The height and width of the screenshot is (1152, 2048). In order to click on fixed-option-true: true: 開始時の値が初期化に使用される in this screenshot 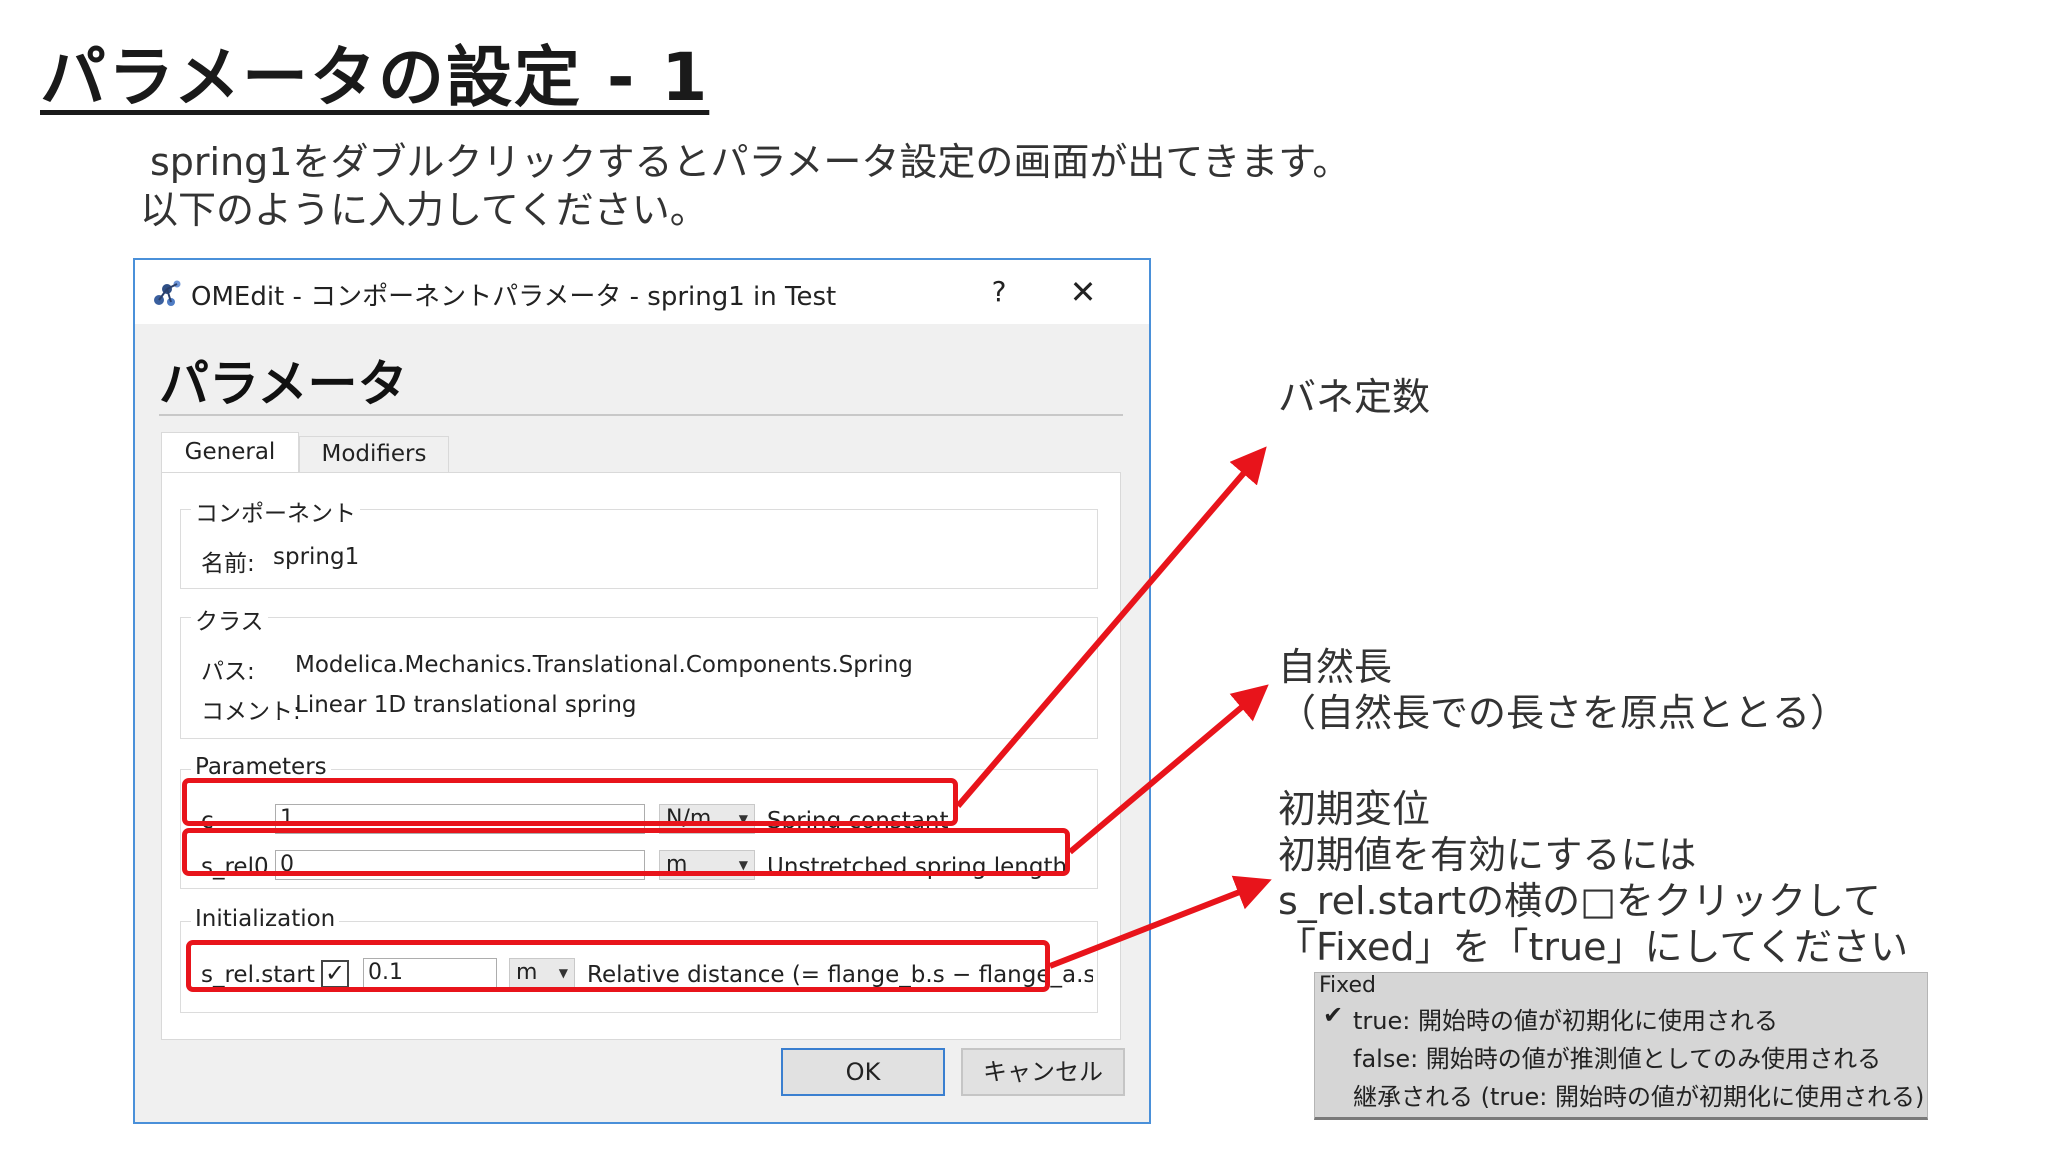, I will do `click(1565, 1018)`.